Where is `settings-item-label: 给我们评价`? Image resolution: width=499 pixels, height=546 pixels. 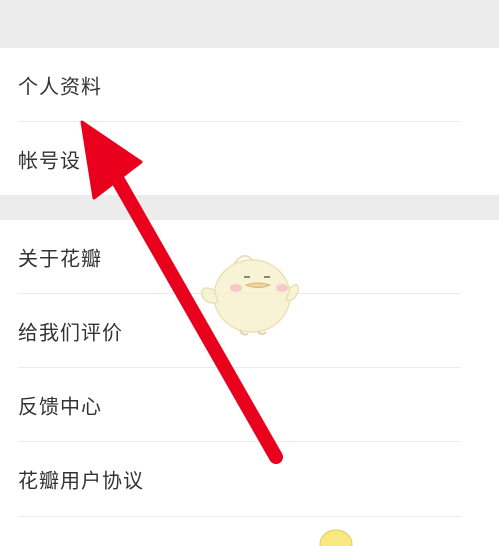 settings-item-label: 给我们评价 is located at coordinates (70, 332).